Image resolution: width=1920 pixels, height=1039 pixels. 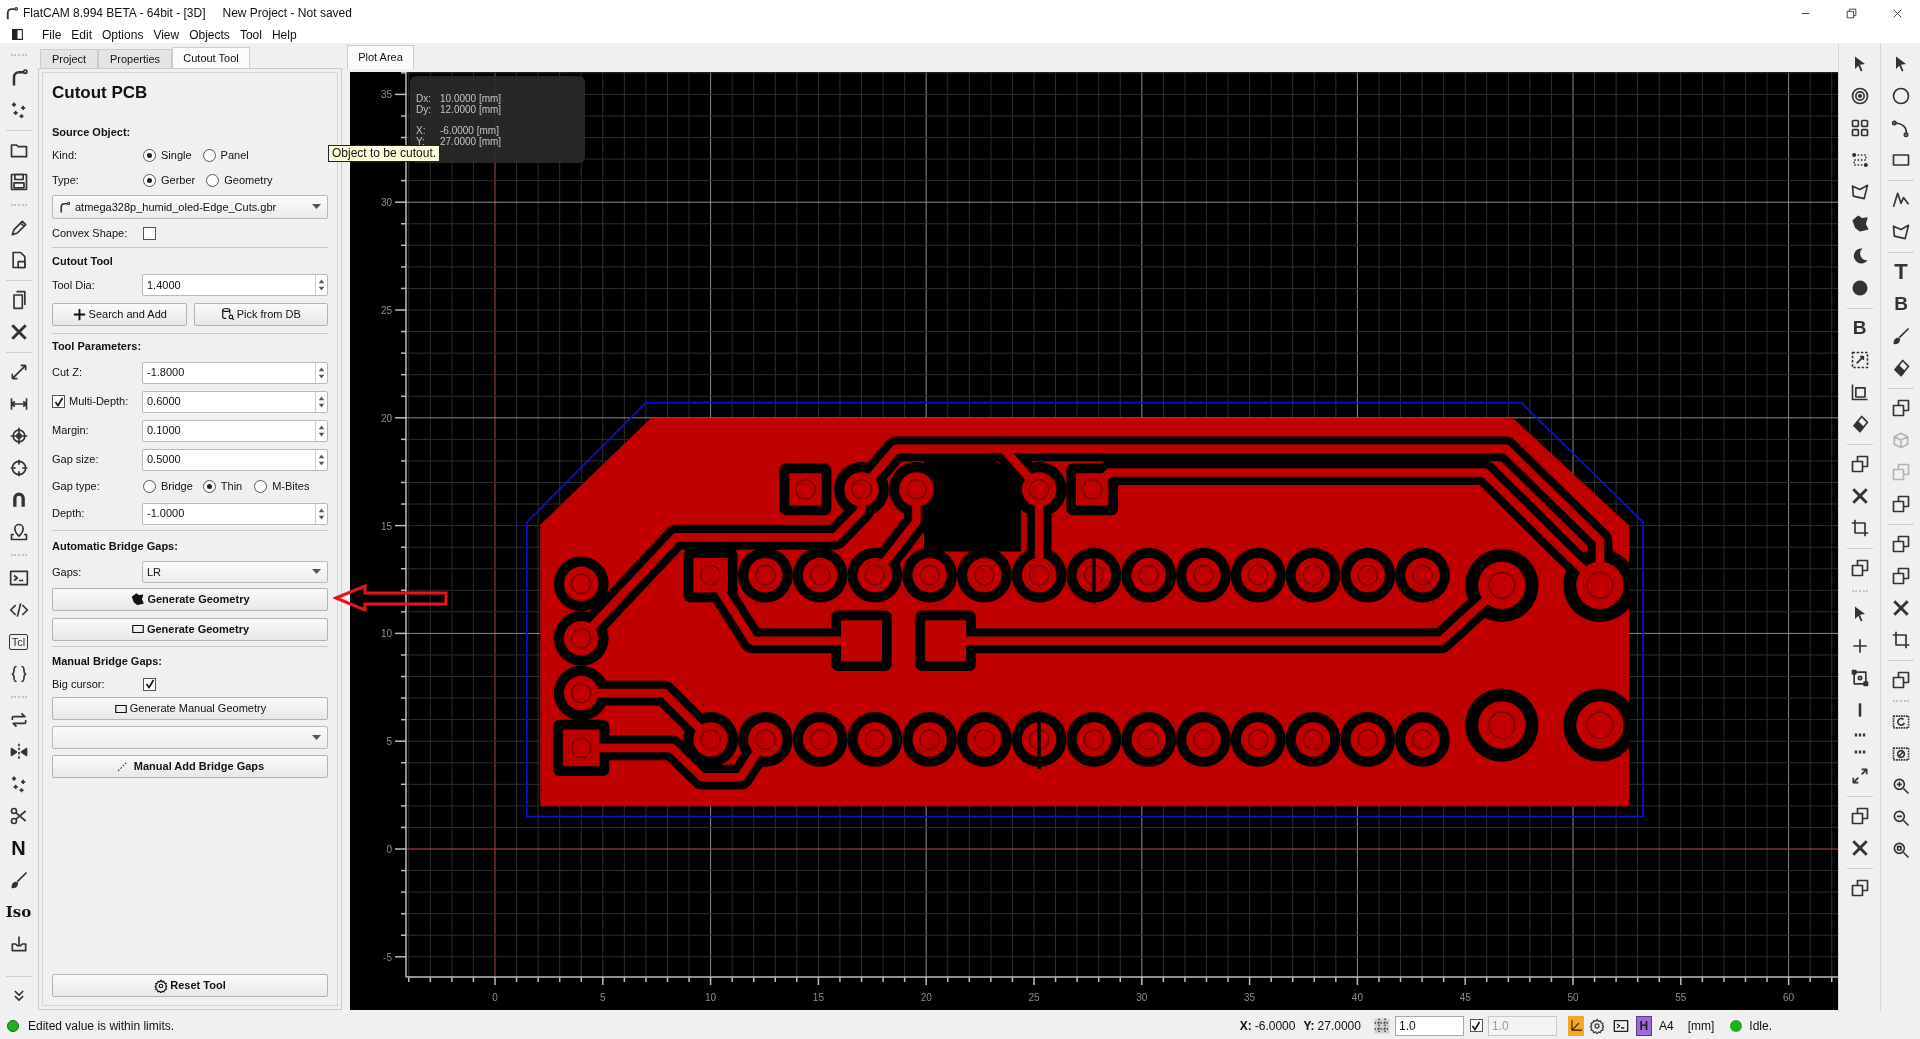 What do you see at coordinates (1596, 1025) in the screenshot?
I see `gear-icon` at bounding box center [1596, 1025].